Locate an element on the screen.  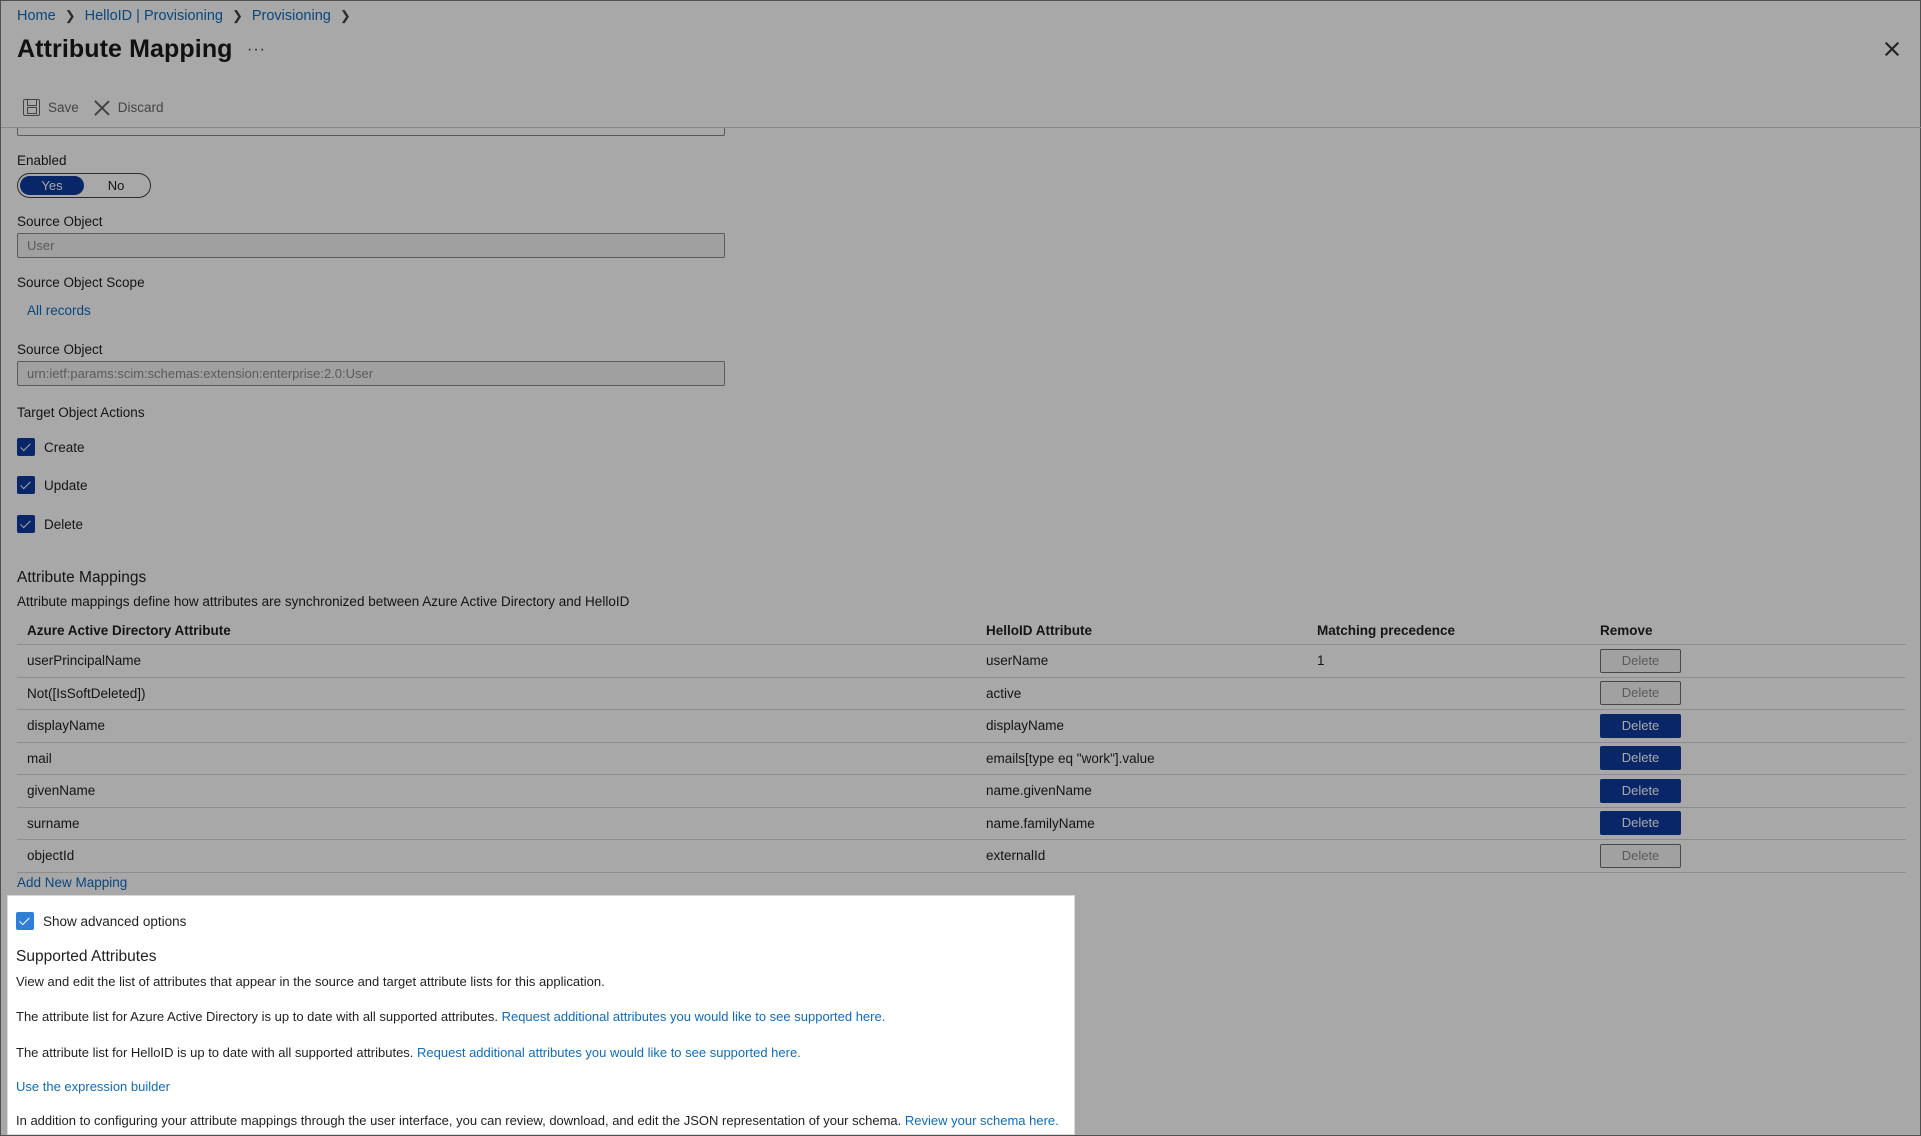
show-advanced-options: Show advanced options is located at coordinates (101, 921).